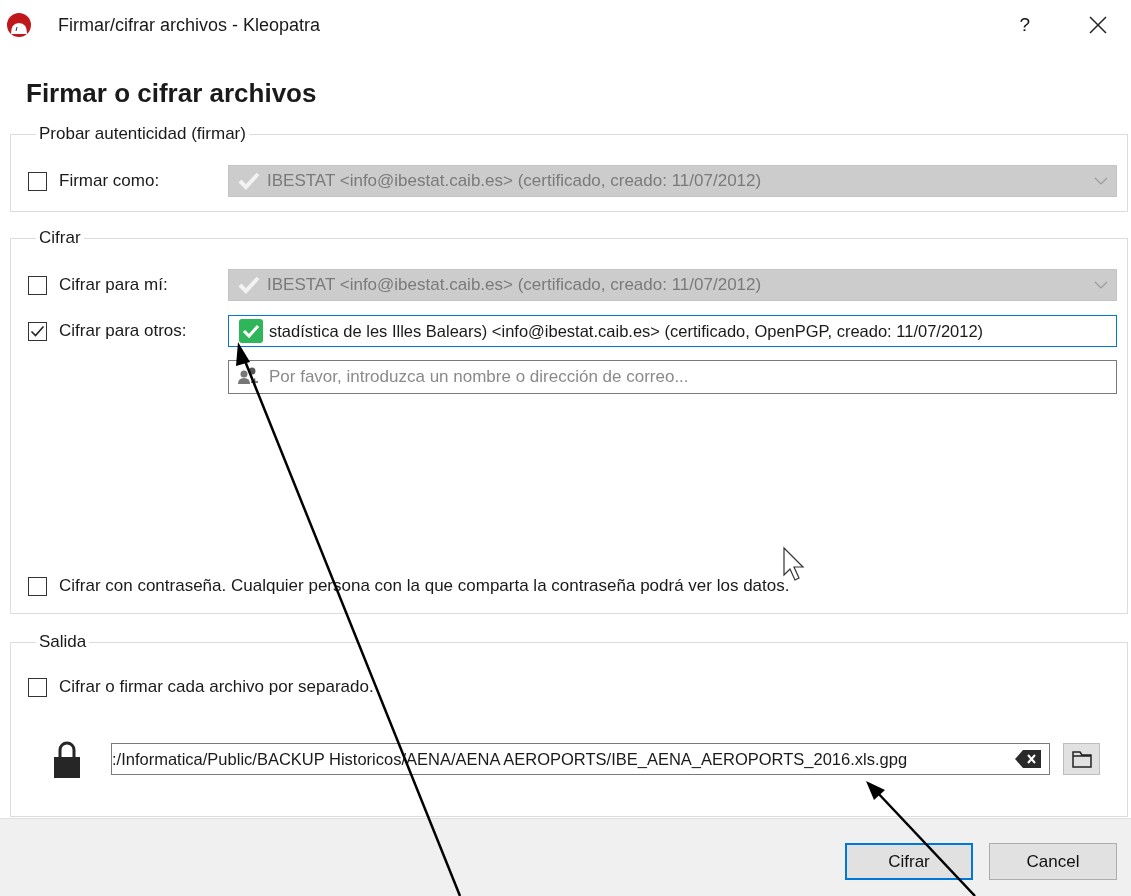 Image resolution: width=1131 pixels, height=896 pixels. Describe the element at coordinates (123, 331) in the screenshot. I see `checkbox-label: Cifrar para otros:` at that location.